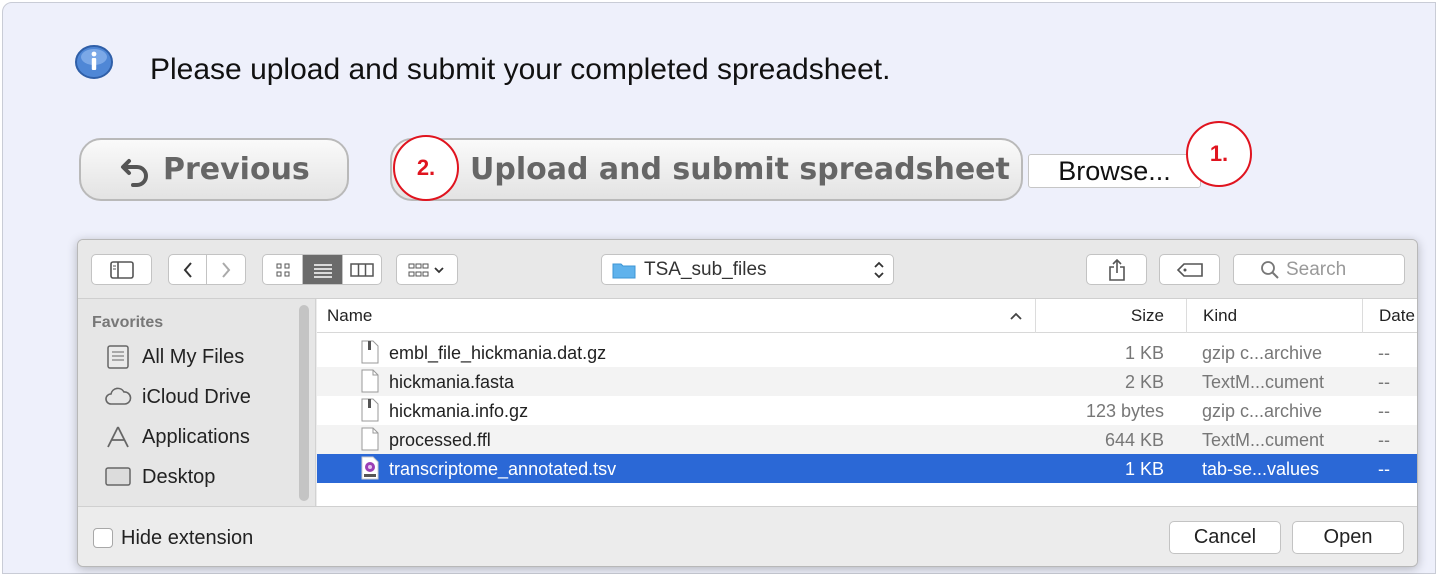  I want to click on sidebar-item-label: iCloud Drive, so click(196, 396).